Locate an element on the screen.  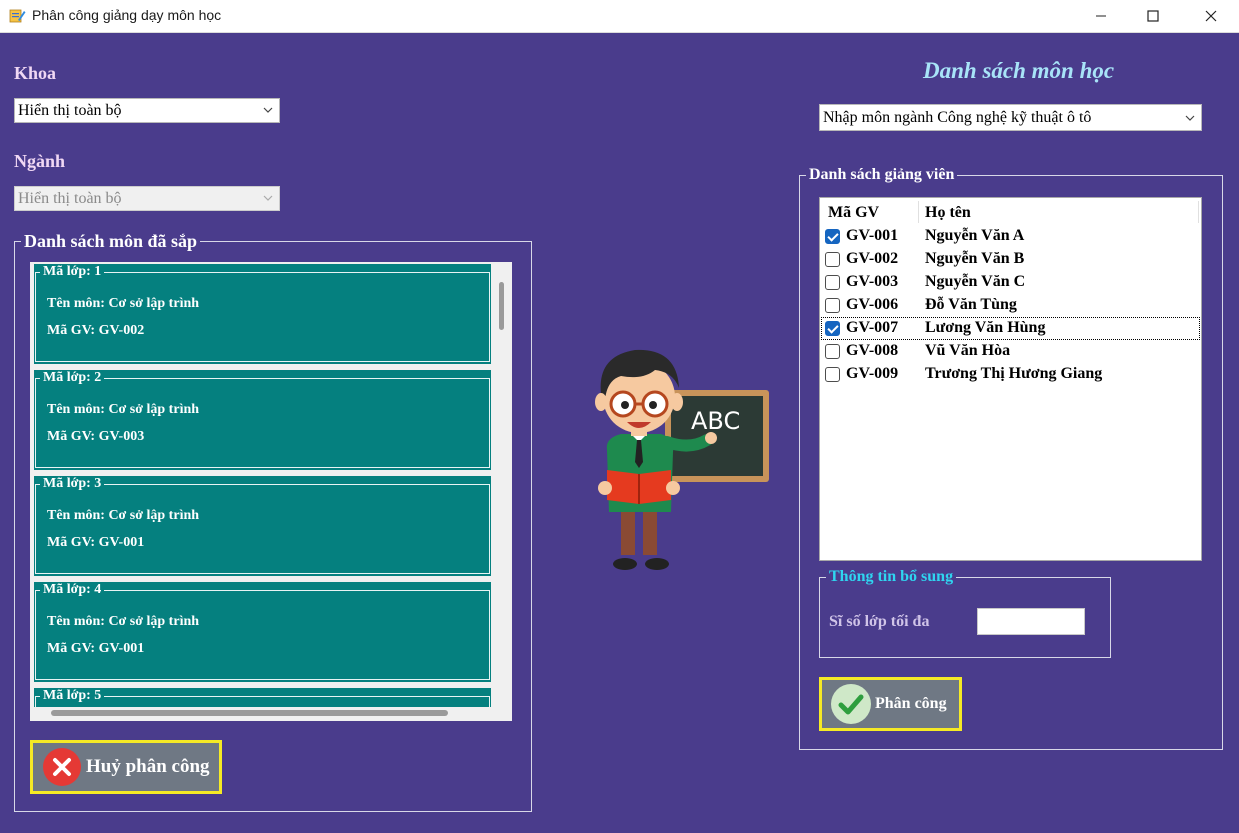
khoa-value: Hiển thị toàn bộ is located at coordinates (70, 110).